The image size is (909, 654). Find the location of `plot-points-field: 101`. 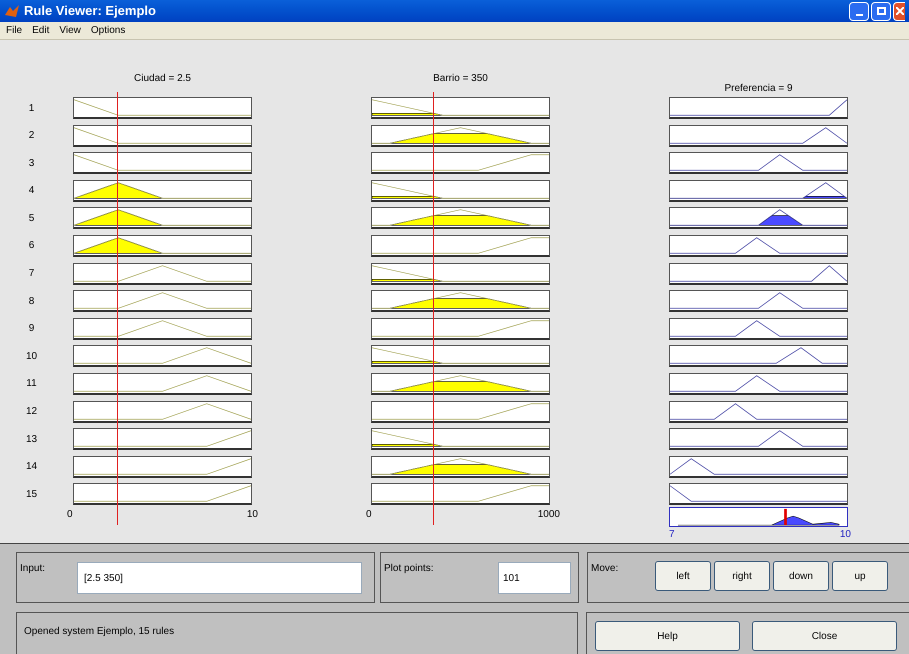

plot-points-field: 101 is located at coordinates (534, 578).